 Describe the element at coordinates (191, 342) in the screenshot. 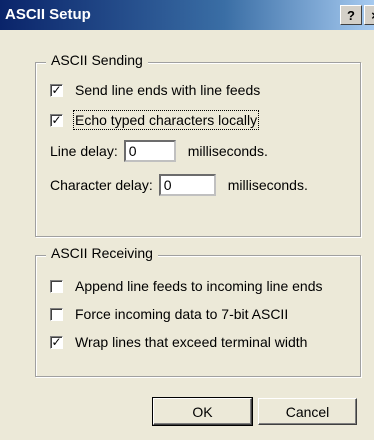

I see `wrap-lines-label: Wrap lines that exceed terminal width` at that location.